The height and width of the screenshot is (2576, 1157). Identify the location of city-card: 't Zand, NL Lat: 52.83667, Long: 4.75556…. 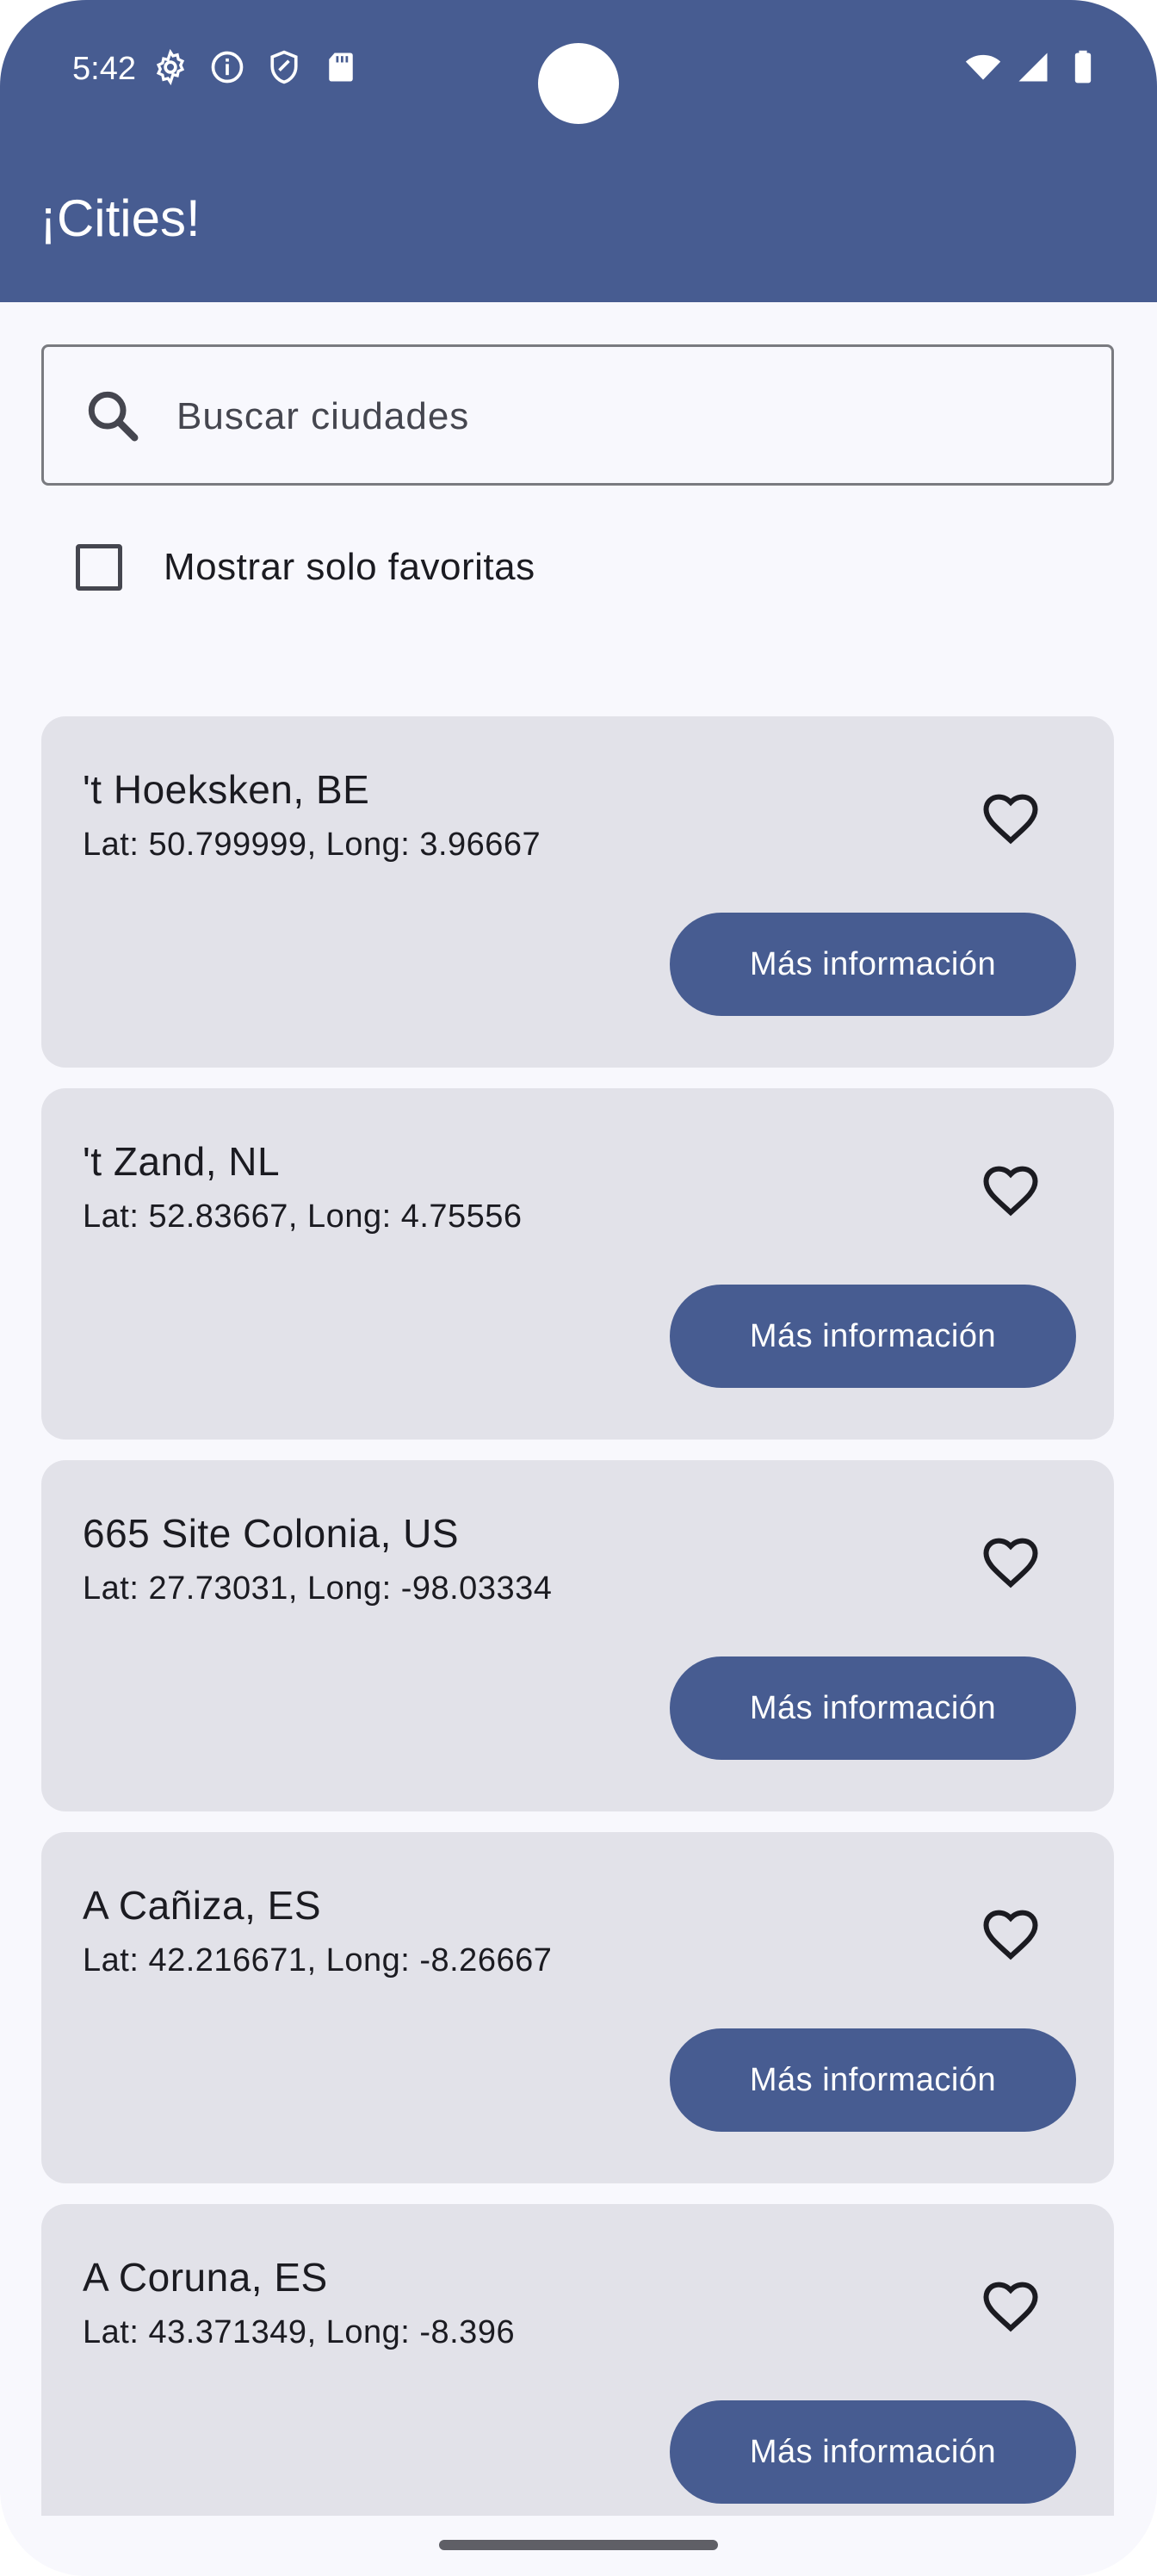
(578, 1264).